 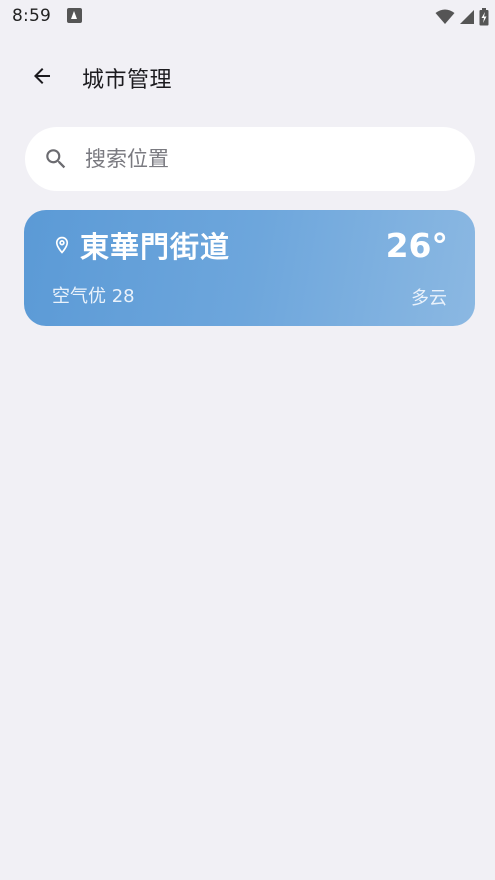 I want to click on top-app-bar: 城市管理, so click(x=247, y=76).